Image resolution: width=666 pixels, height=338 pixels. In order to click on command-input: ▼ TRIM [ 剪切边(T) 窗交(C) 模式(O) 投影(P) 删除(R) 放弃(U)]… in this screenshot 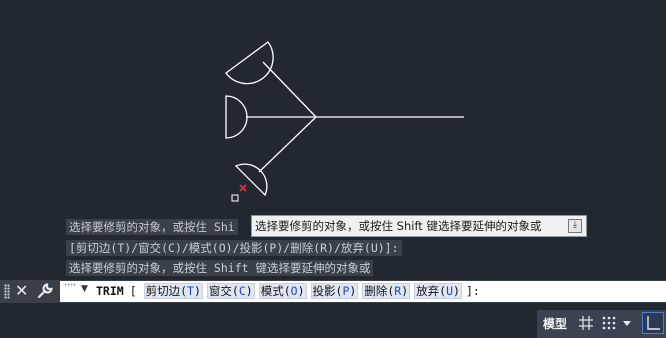, I will do `click(363, 291)`.